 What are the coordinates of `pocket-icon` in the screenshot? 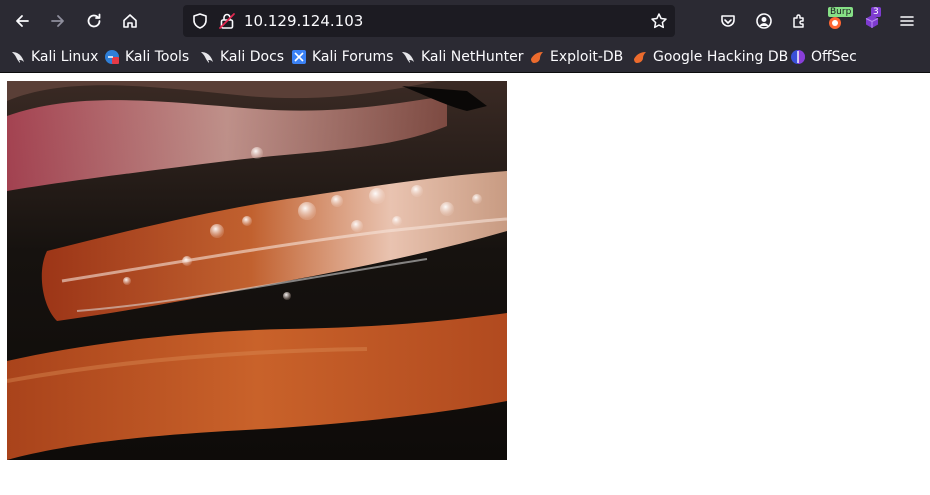 It's located at (728, 21).